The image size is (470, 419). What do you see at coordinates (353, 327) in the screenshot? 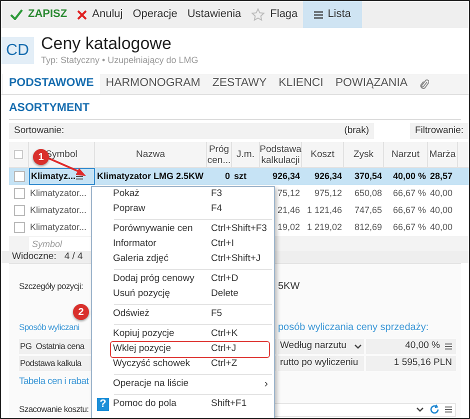
I see `section-heading: posób wyliczania ceny sprzedaży:` at bounding box center [353, 327].